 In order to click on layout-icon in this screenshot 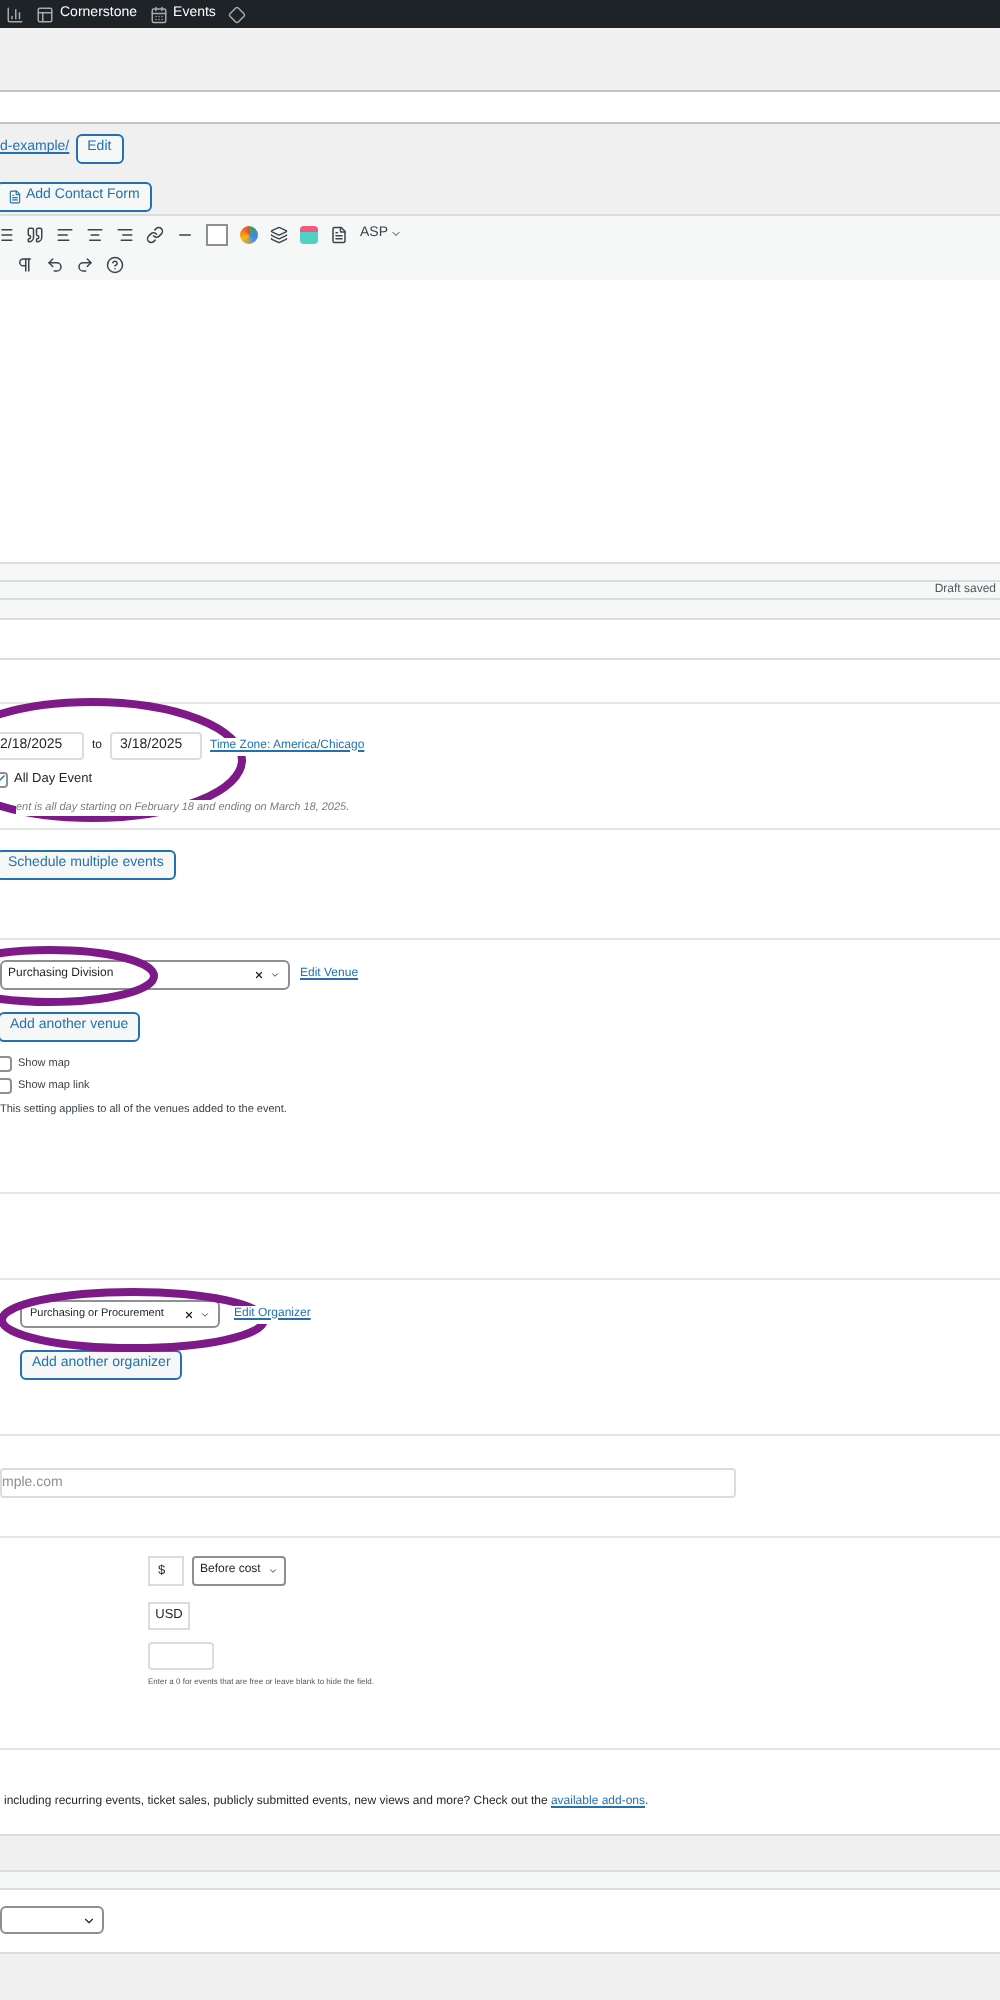, I will do `click(45, 14)`.